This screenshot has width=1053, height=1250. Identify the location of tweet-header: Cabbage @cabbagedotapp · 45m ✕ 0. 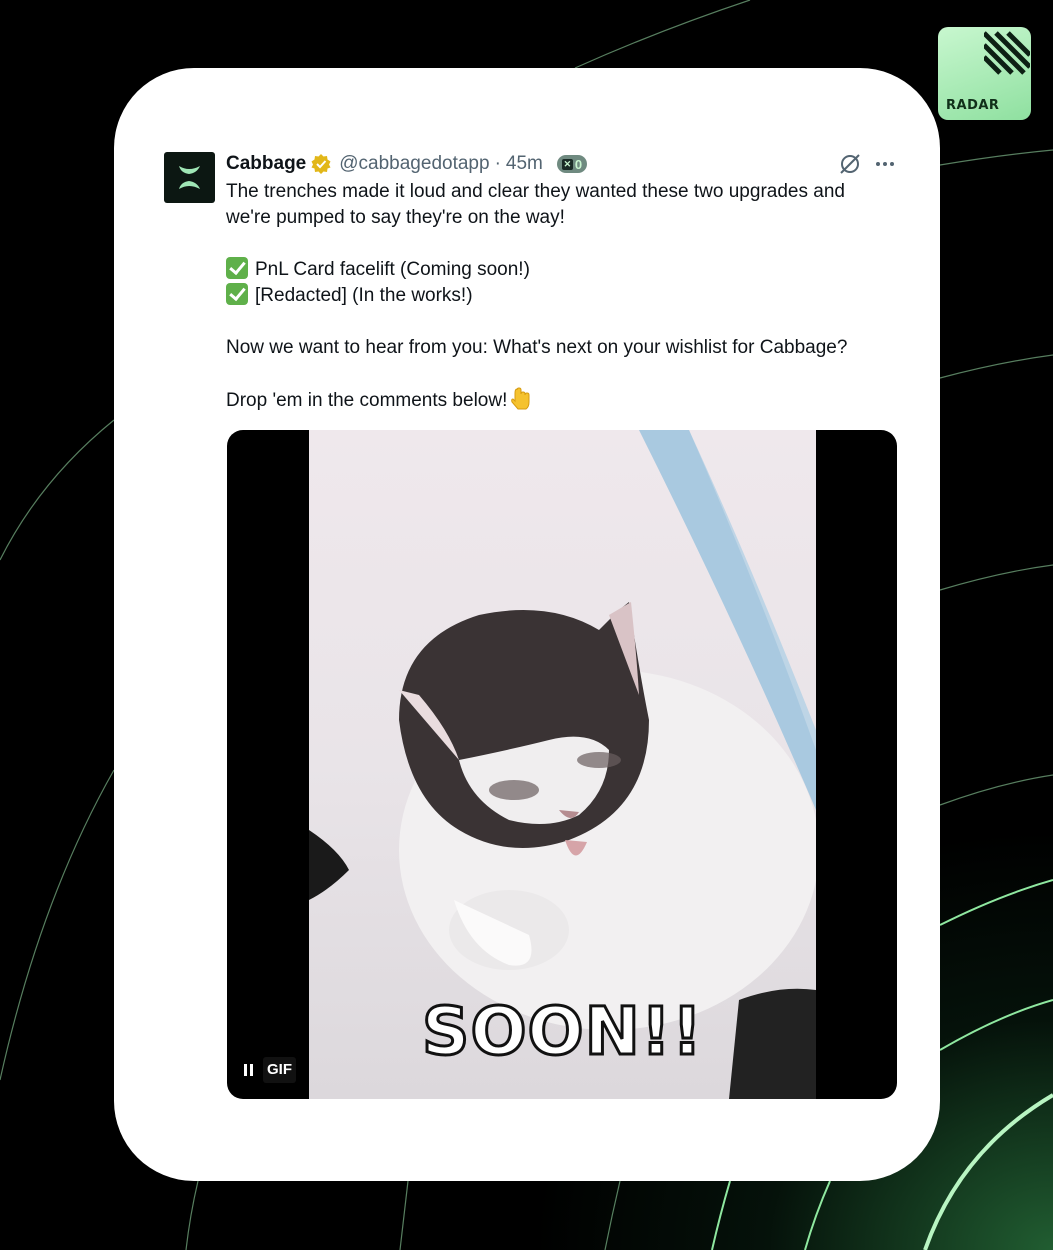
(407, 164).